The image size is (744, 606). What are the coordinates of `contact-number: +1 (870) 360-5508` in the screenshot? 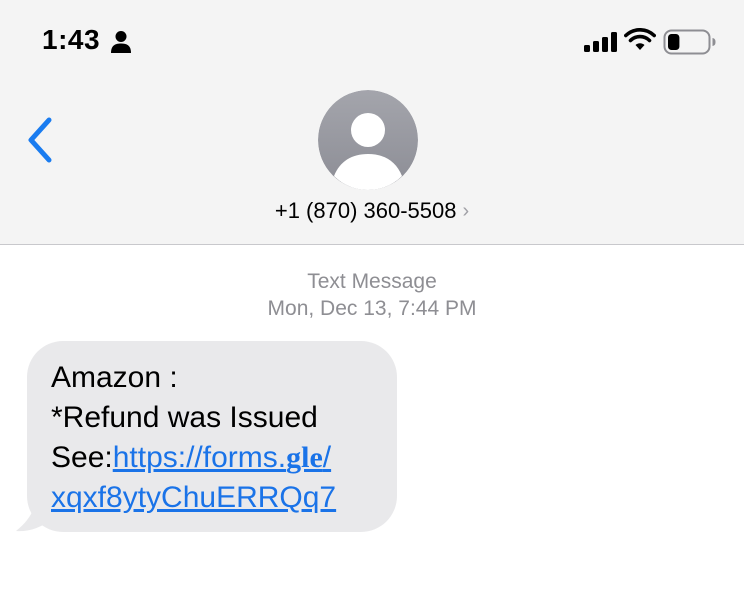 It's located at (365, 210).